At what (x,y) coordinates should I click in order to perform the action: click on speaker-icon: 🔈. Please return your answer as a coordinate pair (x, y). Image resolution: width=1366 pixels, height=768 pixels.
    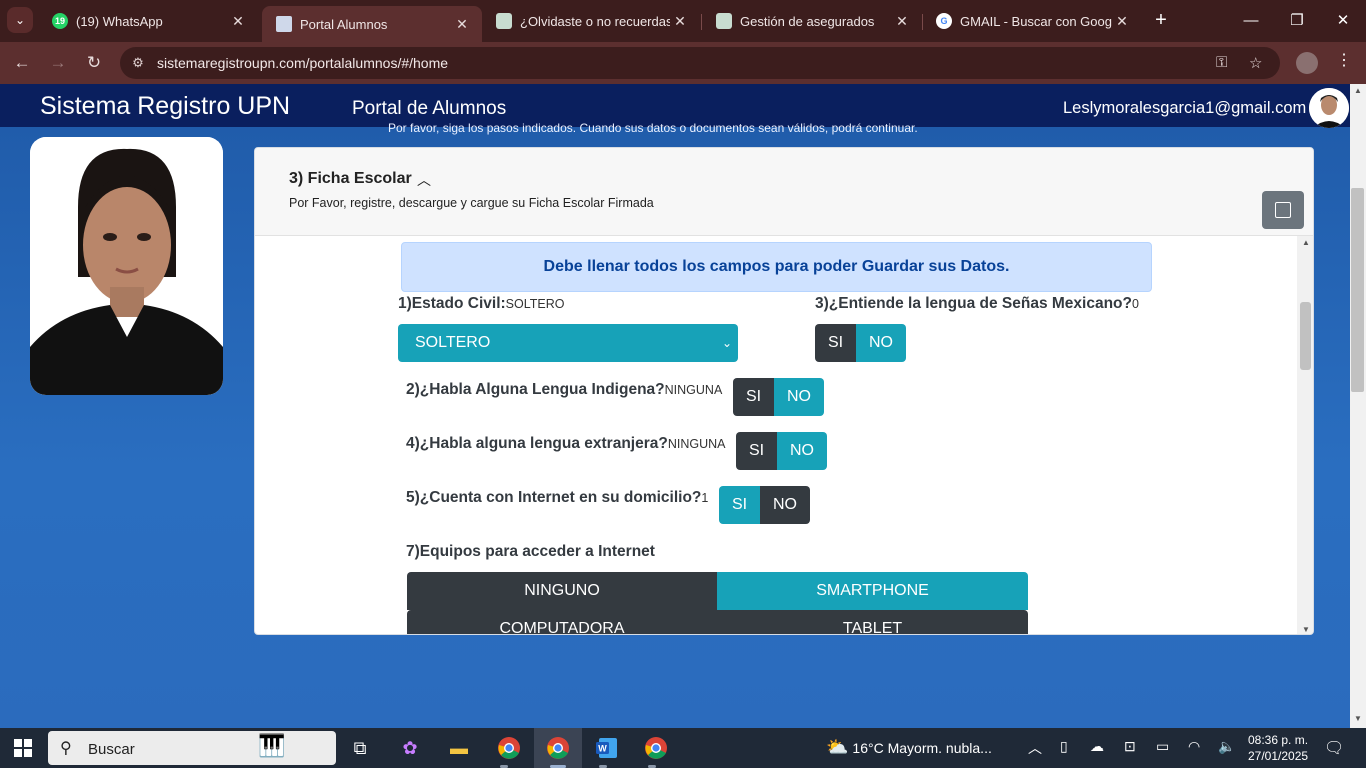
    Looking at the image, I should click on (1226, 746).